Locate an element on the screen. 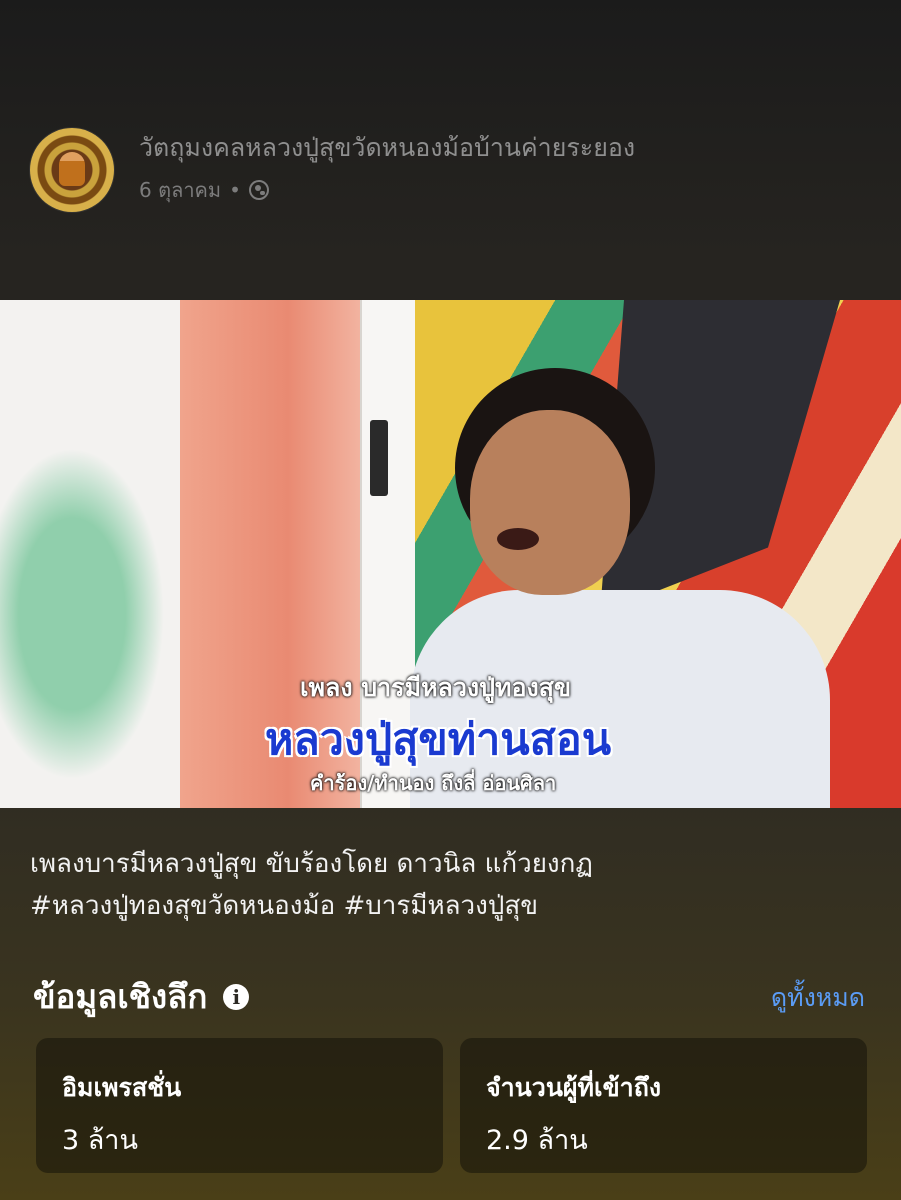 This screenshot has width=901, height=1200. post-date: 6 ตุลาคม is located at coordinates (180, 190).